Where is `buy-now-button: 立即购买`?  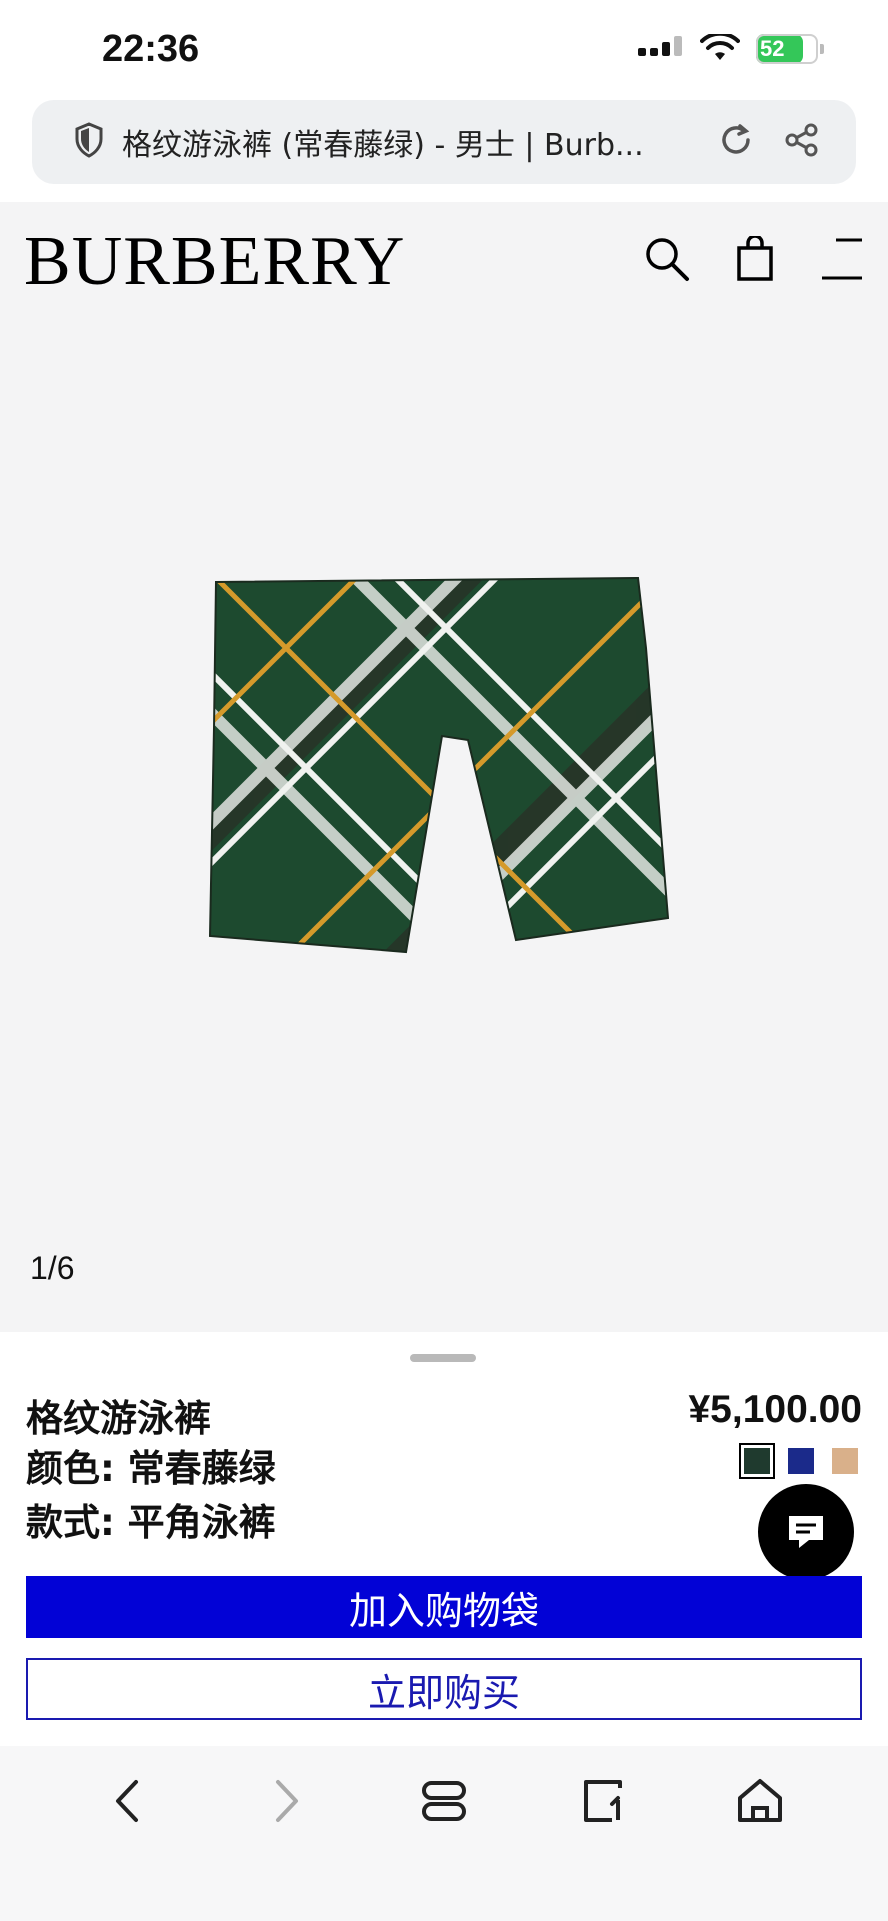 buy-now-button: 立即购买 is located at coordinates (444, 1689).